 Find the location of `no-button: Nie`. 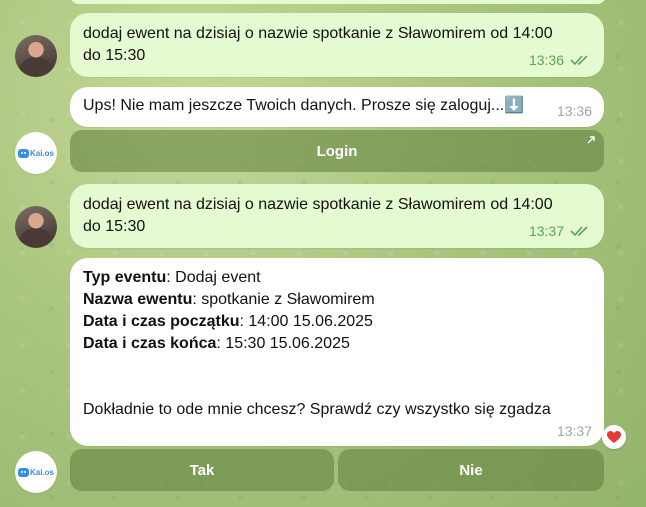

no-button: Nie is located at coordinates (471, 470).